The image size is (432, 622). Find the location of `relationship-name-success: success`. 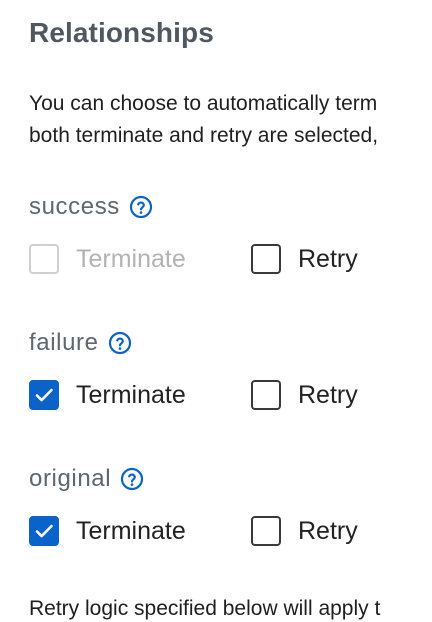

relationship-name-success: success is located at coordinates (91, 207).